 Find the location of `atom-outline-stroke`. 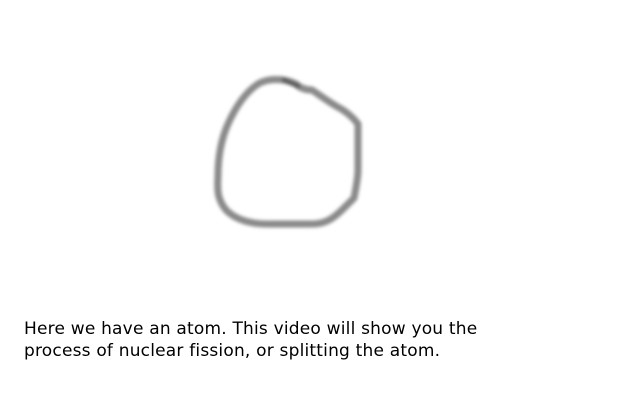

atom-outline-stroke is located at coordinates (288, 152).